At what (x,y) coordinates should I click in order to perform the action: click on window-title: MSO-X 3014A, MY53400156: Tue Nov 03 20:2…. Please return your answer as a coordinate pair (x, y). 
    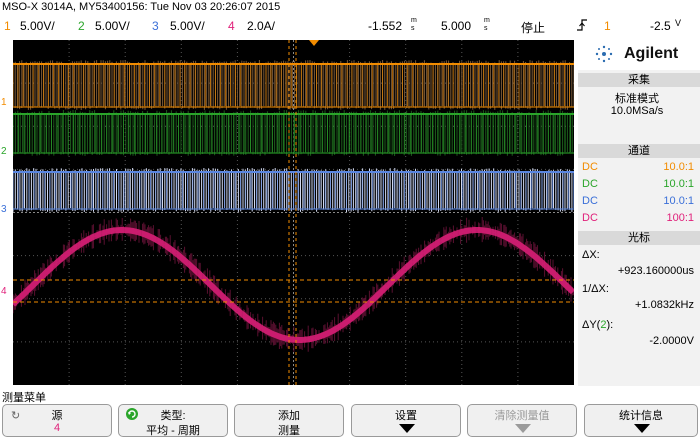
    Looking at the image, I should click on (141, 7).